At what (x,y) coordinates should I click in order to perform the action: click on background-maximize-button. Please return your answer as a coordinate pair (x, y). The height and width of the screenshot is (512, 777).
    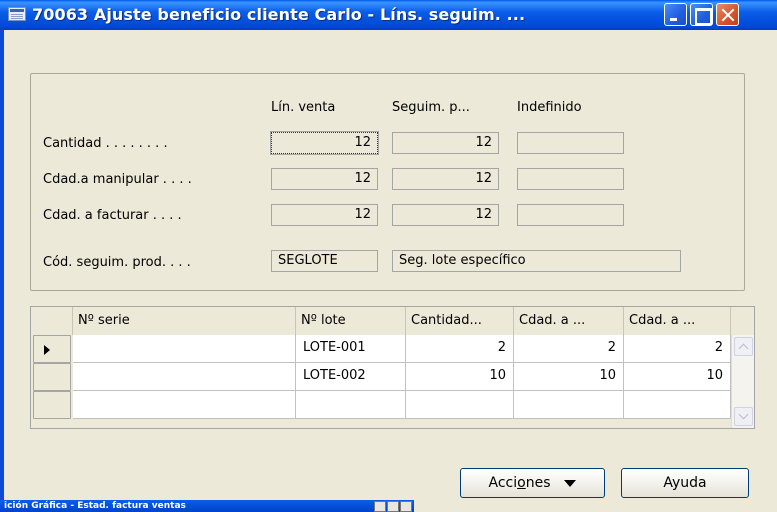
    Looking at the image, I should click on (393, 506).